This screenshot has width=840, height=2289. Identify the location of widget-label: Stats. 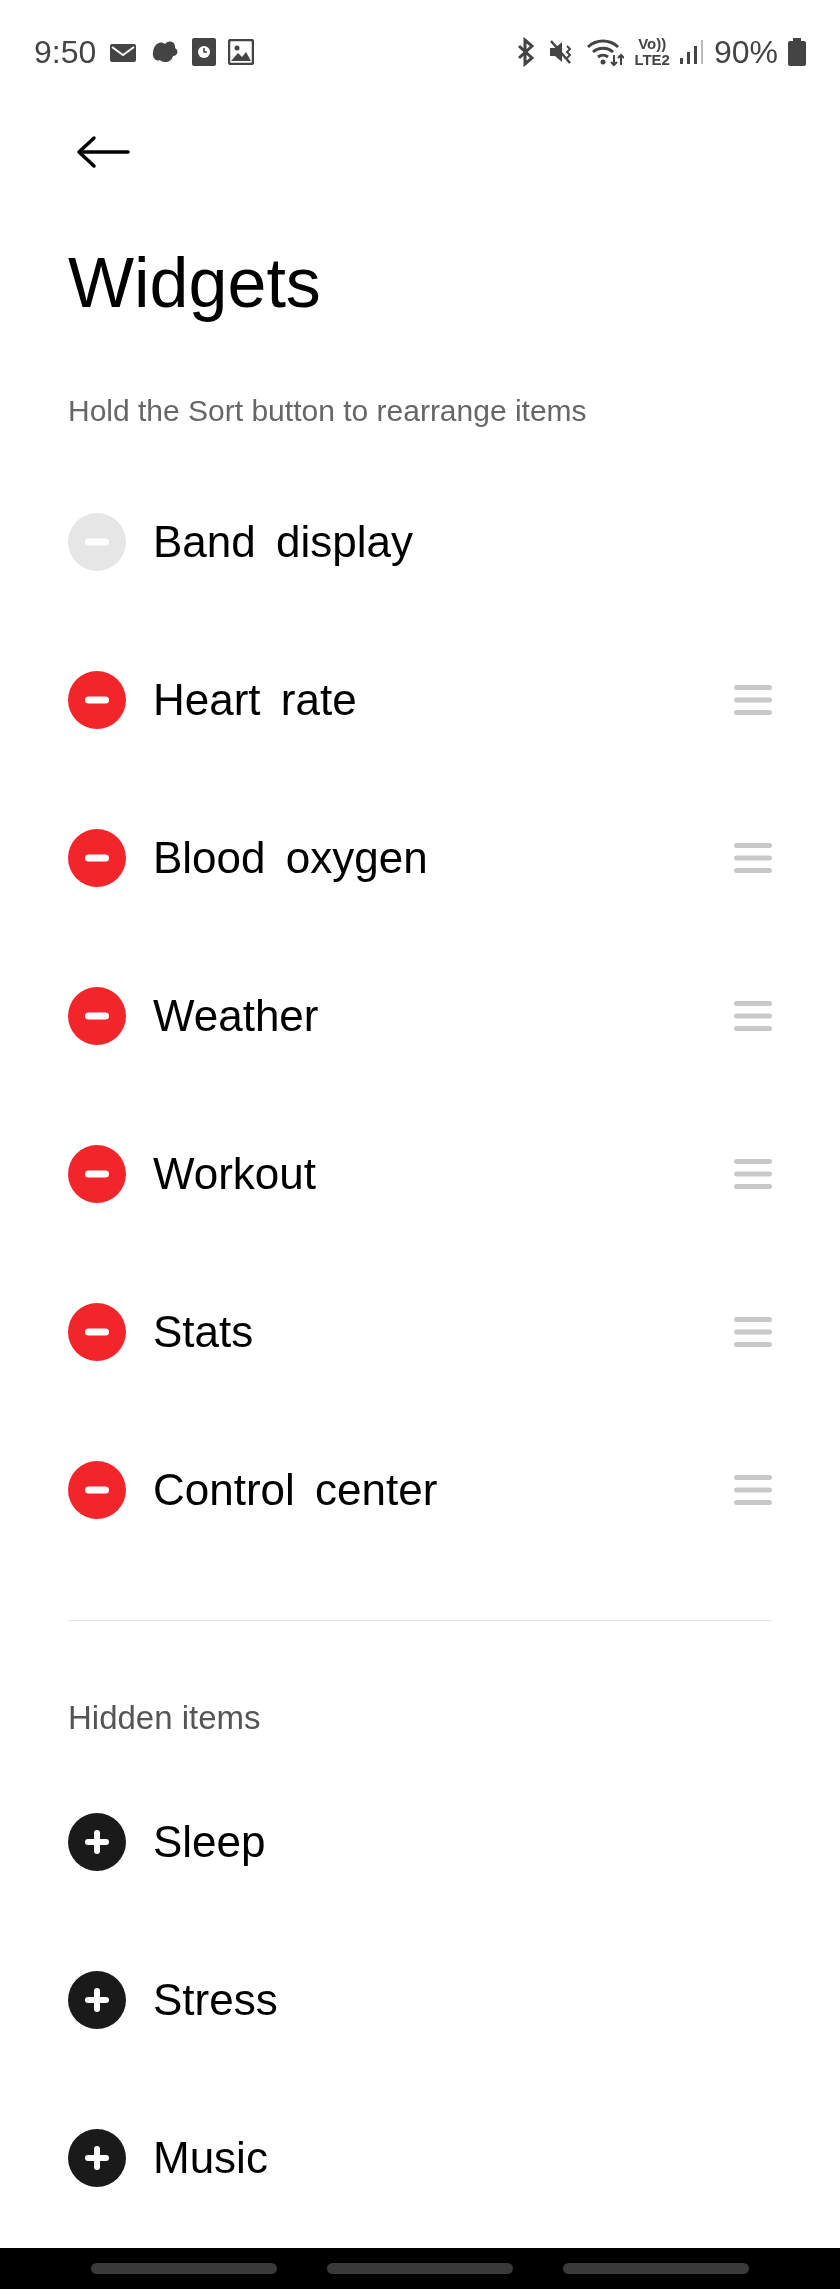
(203, 1332).